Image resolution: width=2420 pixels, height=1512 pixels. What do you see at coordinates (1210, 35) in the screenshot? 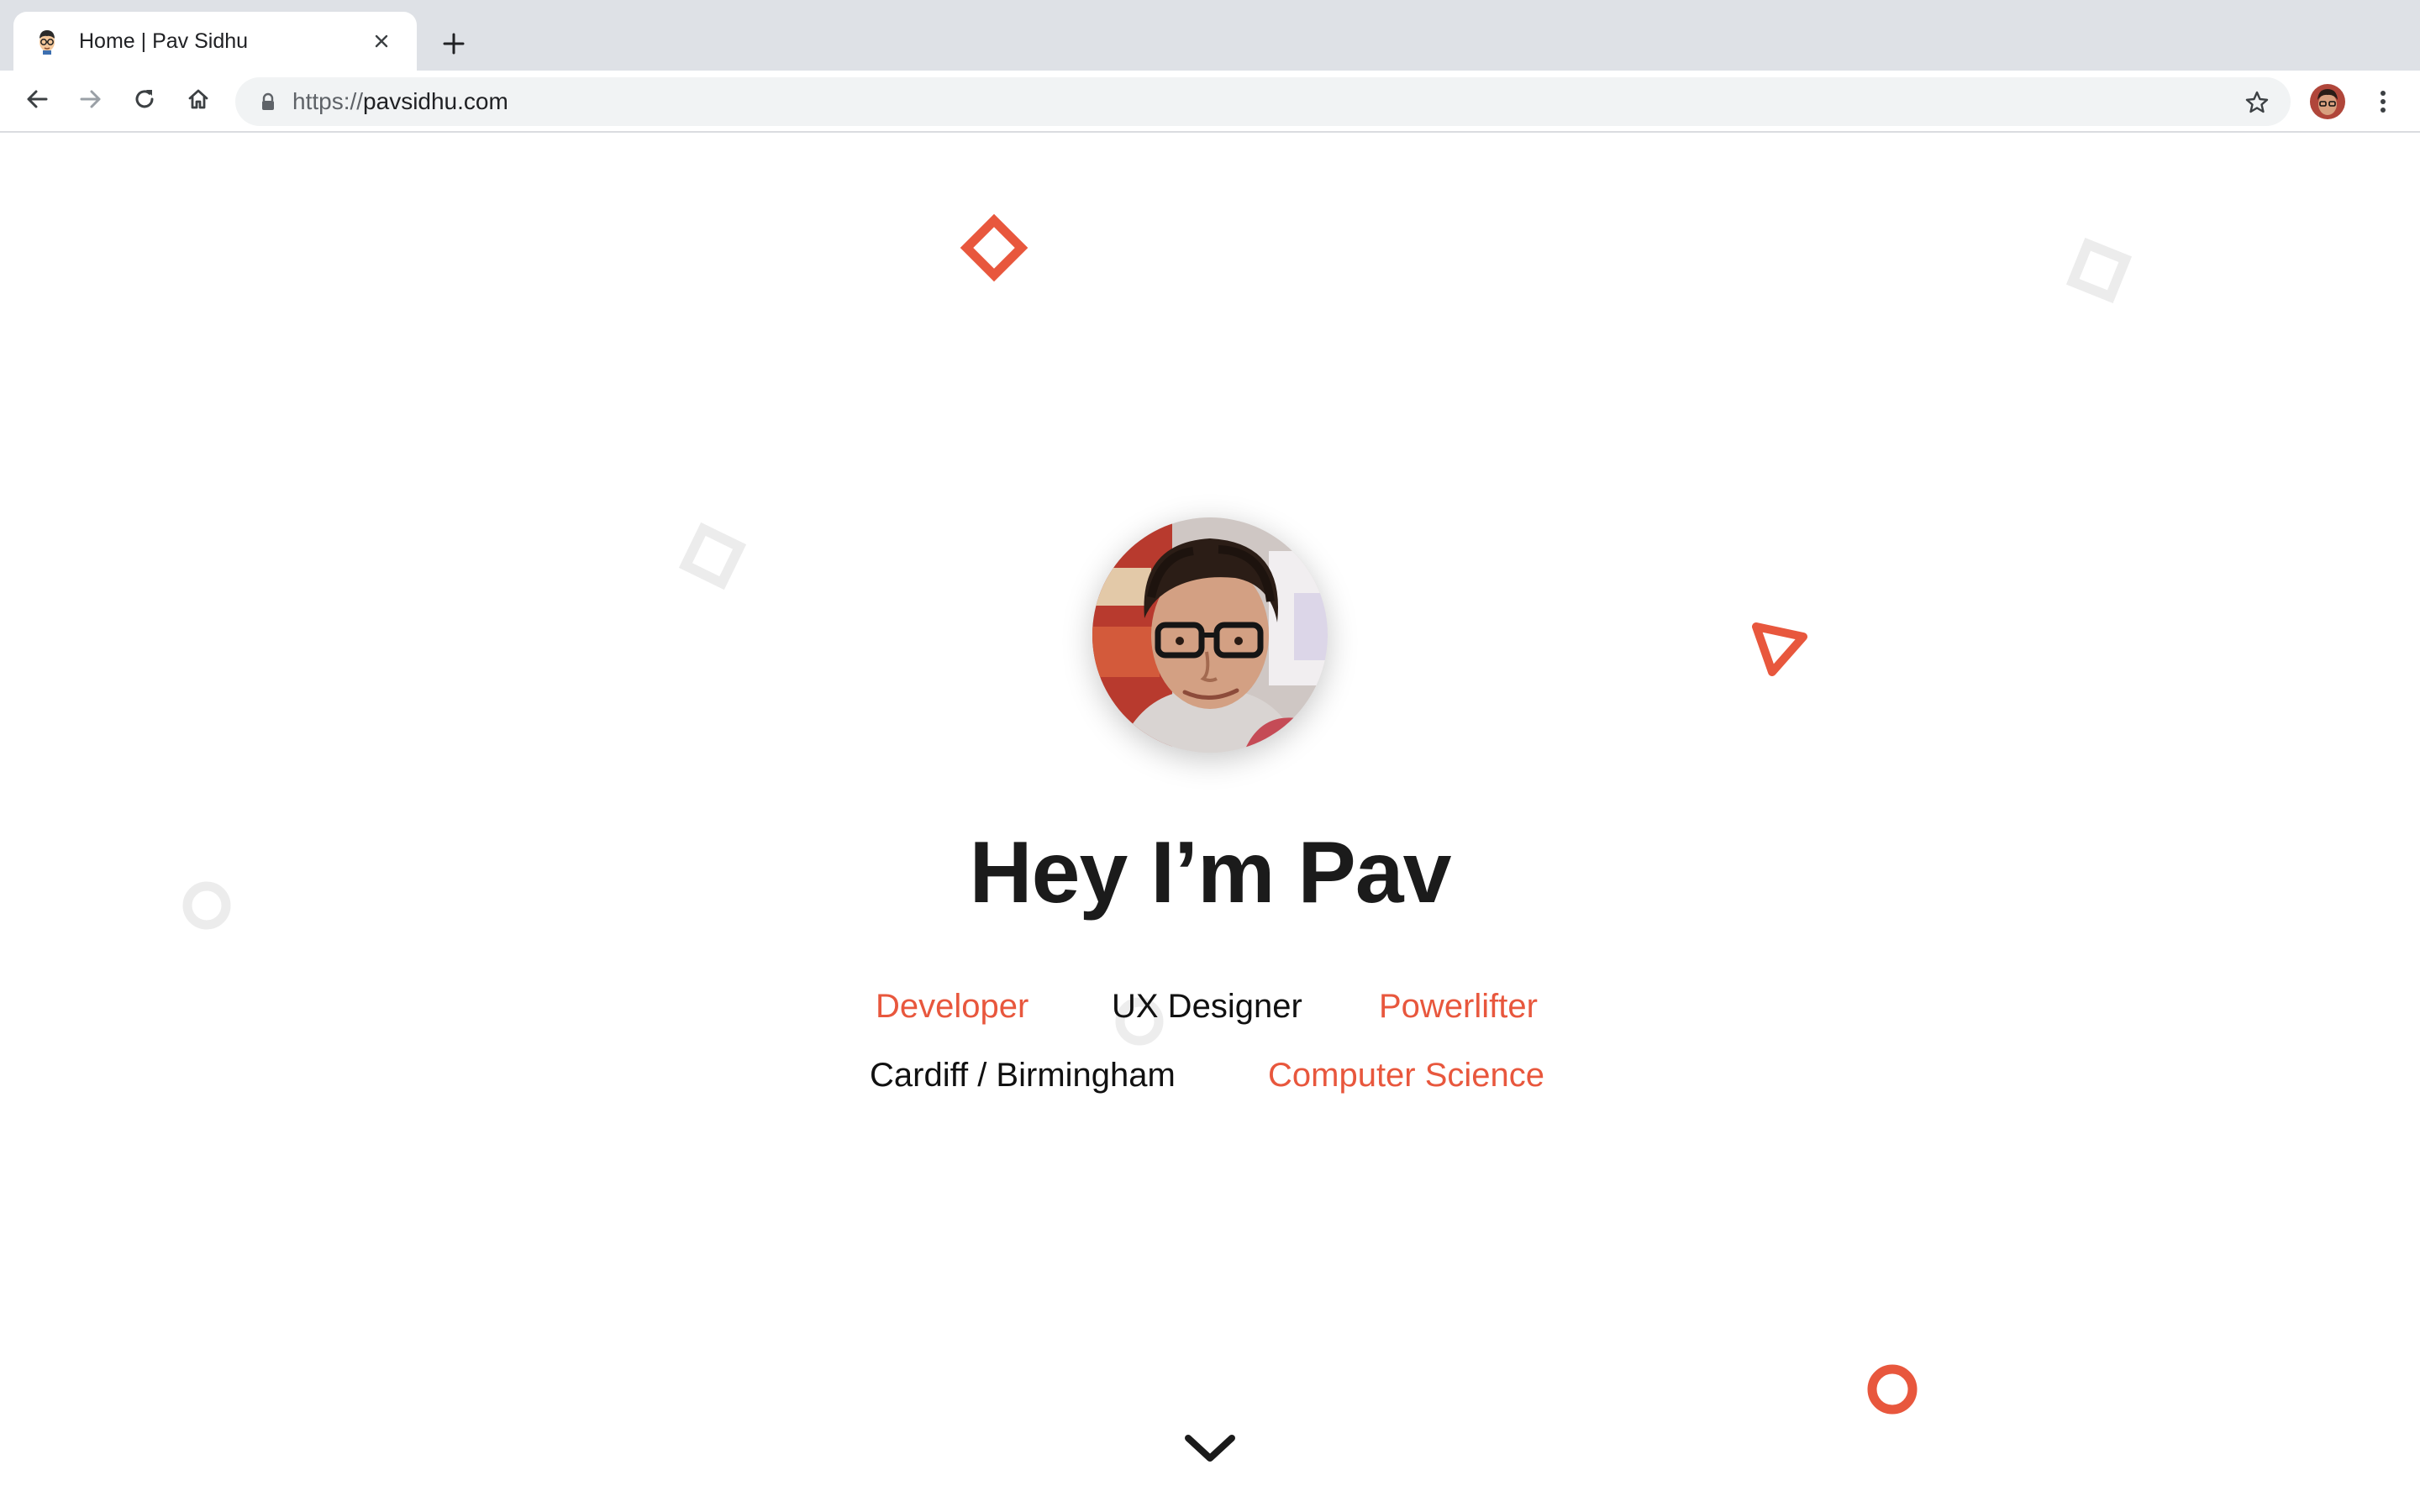
I see `browser-tabstrip: Home | Pav Sidhu` at bounding box center [1210, 35].